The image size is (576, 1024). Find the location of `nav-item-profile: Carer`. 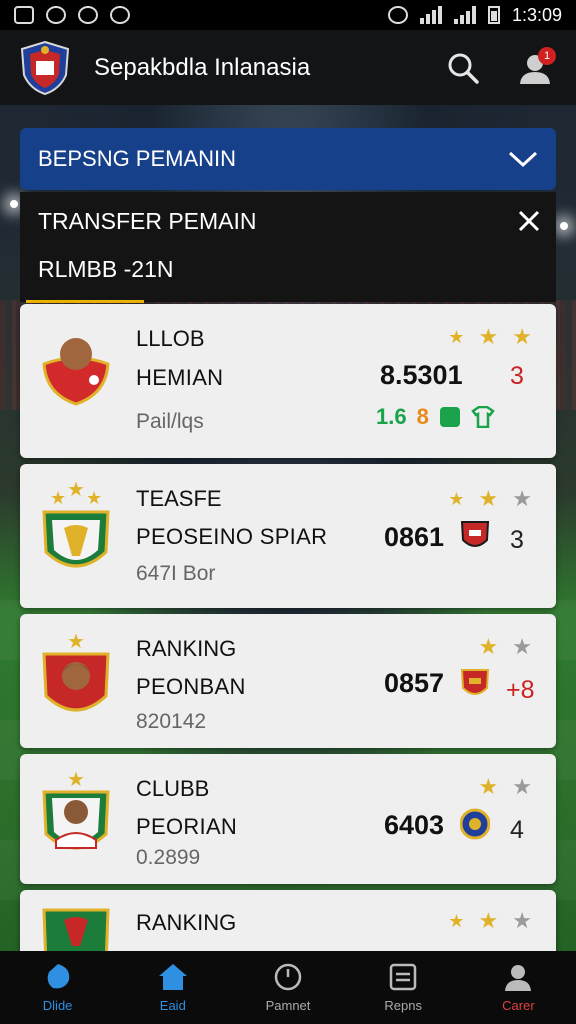

nav-item-profile: Carer is located at coordinates (518, 987).